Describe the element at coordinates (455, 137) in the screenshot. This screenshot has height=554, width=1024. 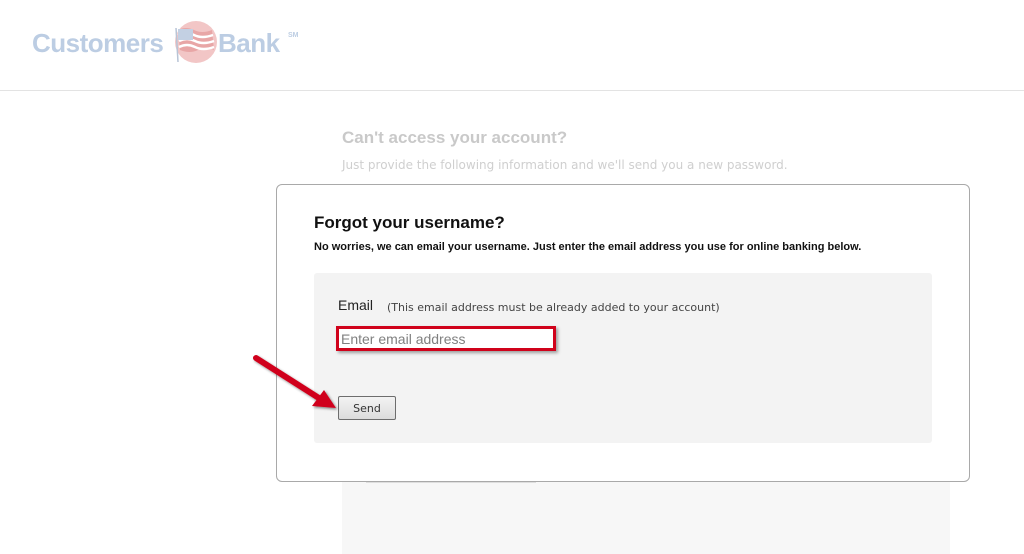
I see `background-title: Can't access your account?` at that location.